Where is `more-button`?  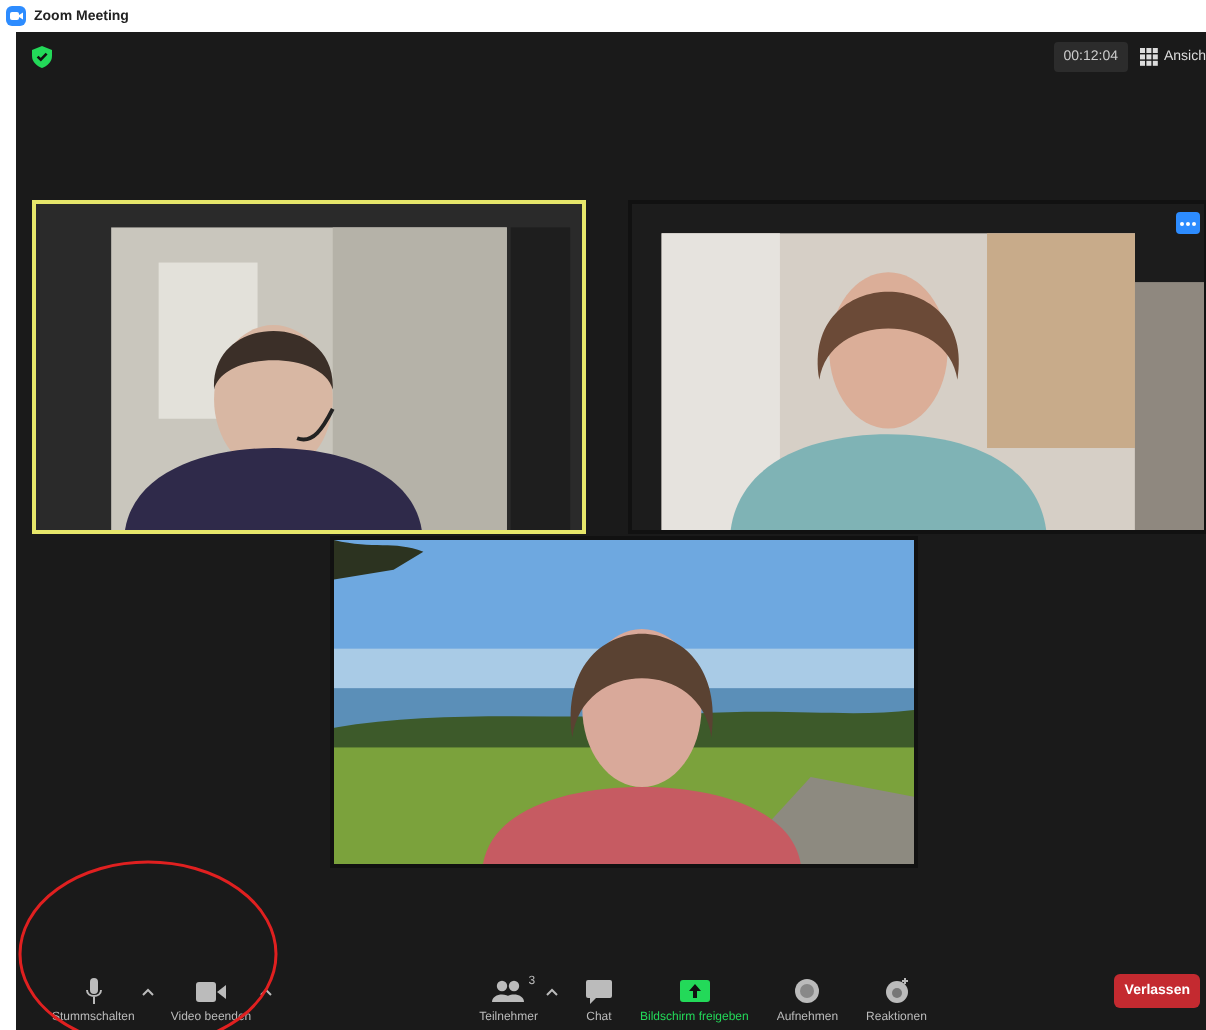
more-button is located at coordinates (1188, 223).